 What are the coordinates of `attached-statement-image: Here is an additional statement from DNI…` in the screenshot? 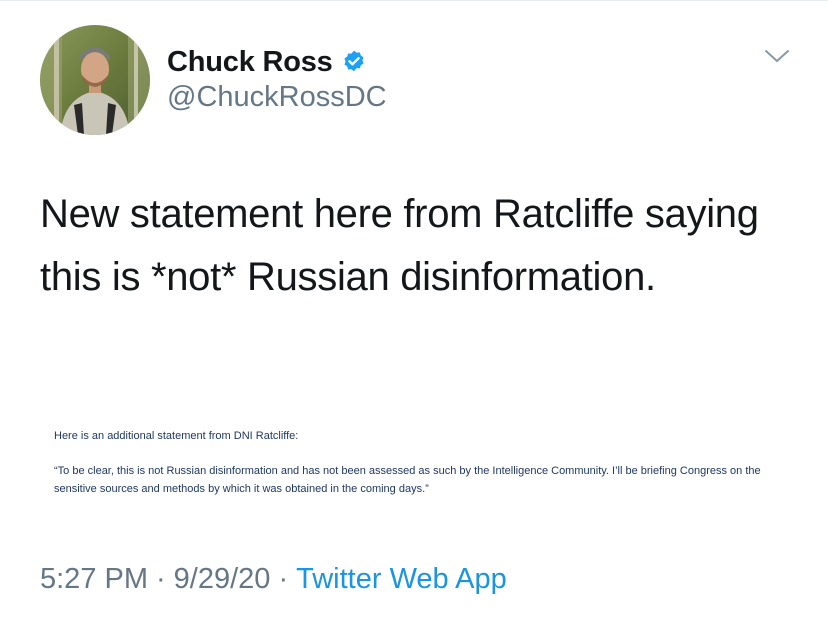 It's located at (420, 468).